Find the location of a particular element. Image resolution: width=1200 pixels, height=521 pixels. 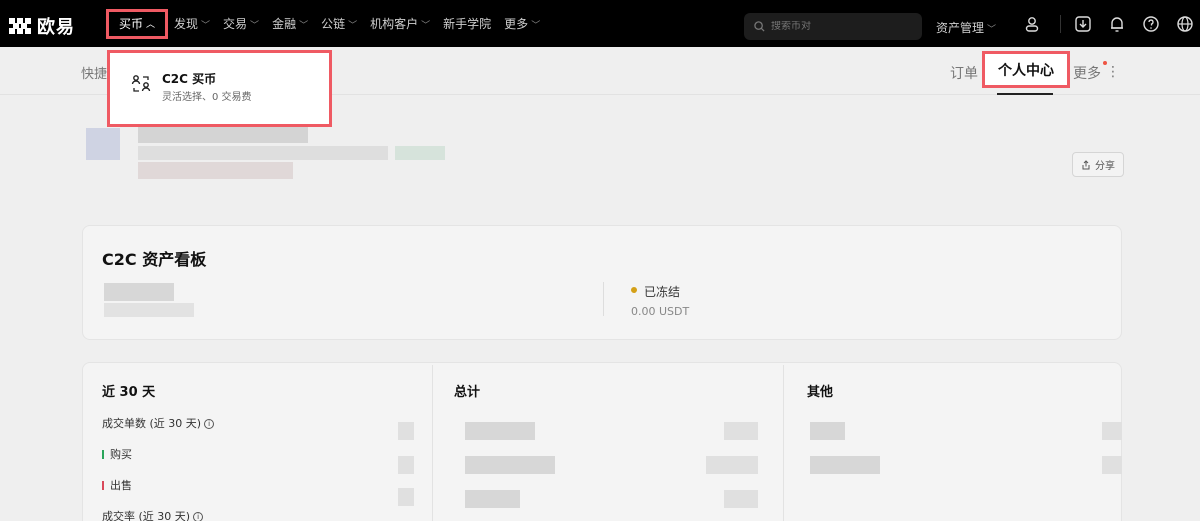

active-tab-indicator is located at coordinates (1025, 94).